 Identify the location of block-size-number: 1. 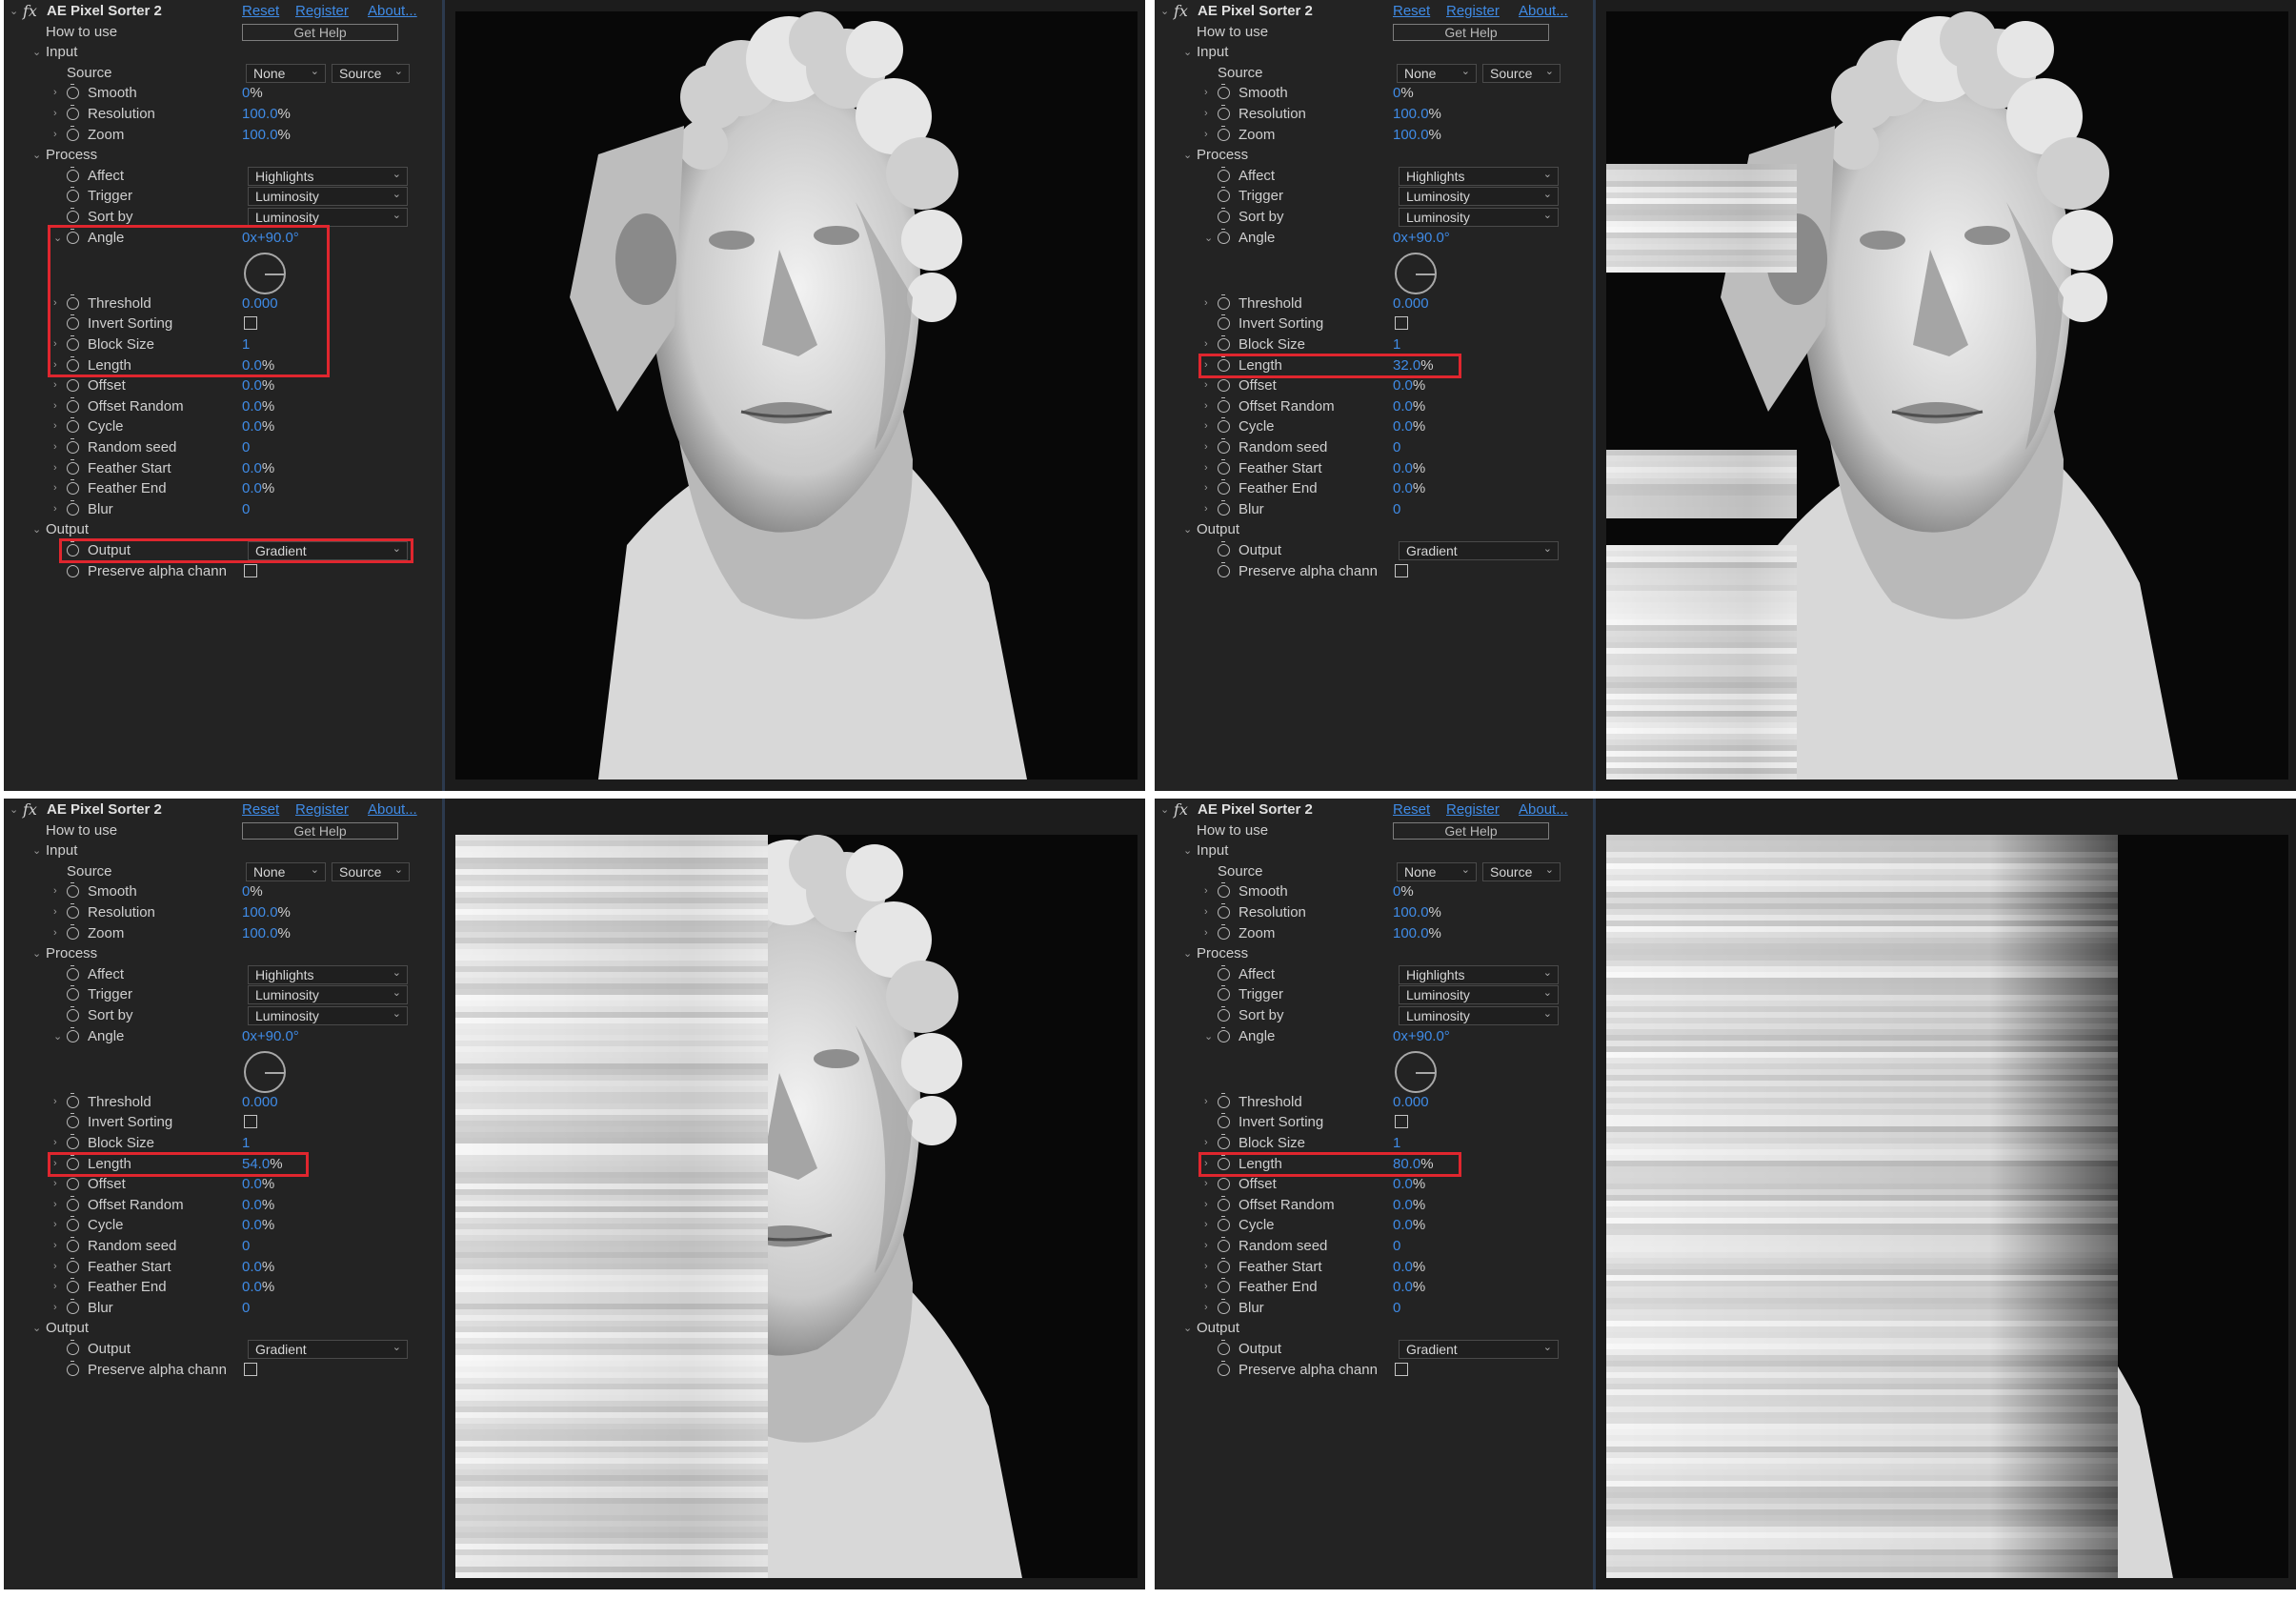
(1396, 1143).